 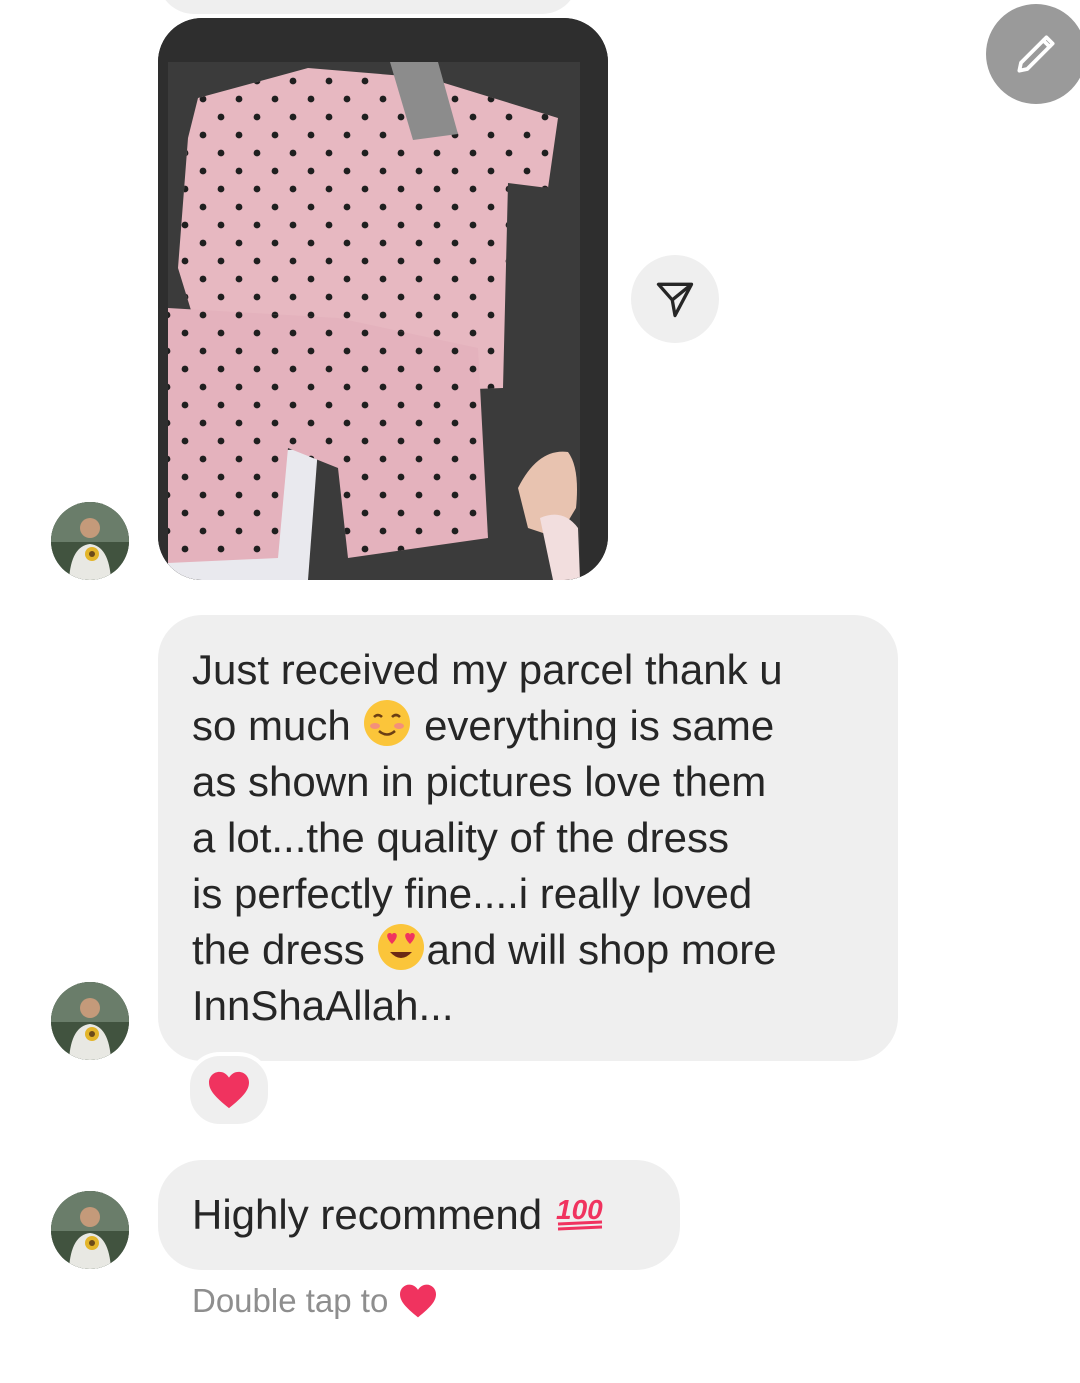 I want to click on hundred-points-icon: 100, so click(x=579, y=1212).